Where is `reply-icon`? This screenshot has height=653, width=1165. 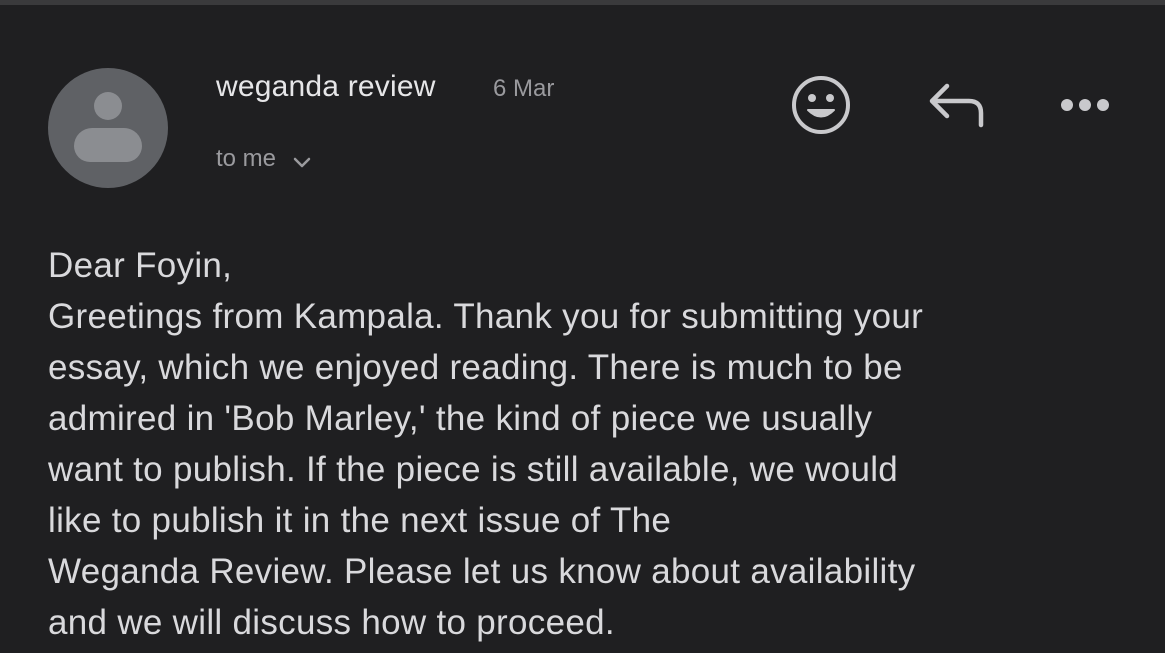
reply-icon is located at coordinates (956, 105).